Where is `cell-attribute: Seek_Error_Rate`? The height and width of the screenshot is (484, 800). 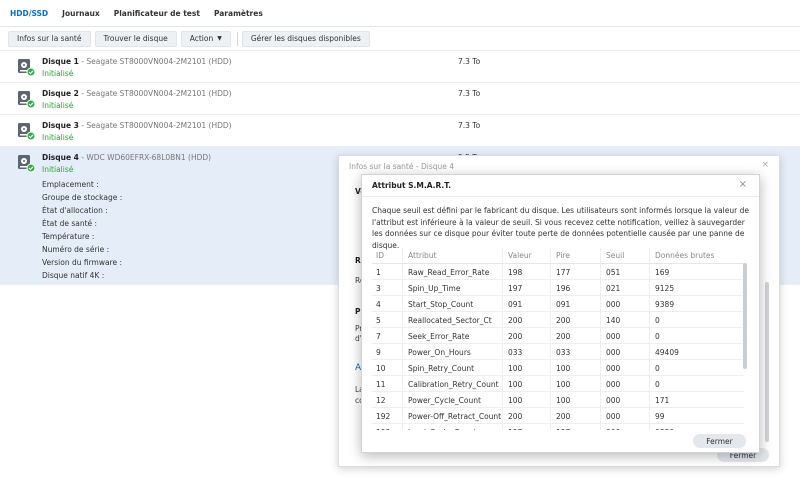 cell-attribute: Seek_Error_Rate is located at coordinates (439, 336).